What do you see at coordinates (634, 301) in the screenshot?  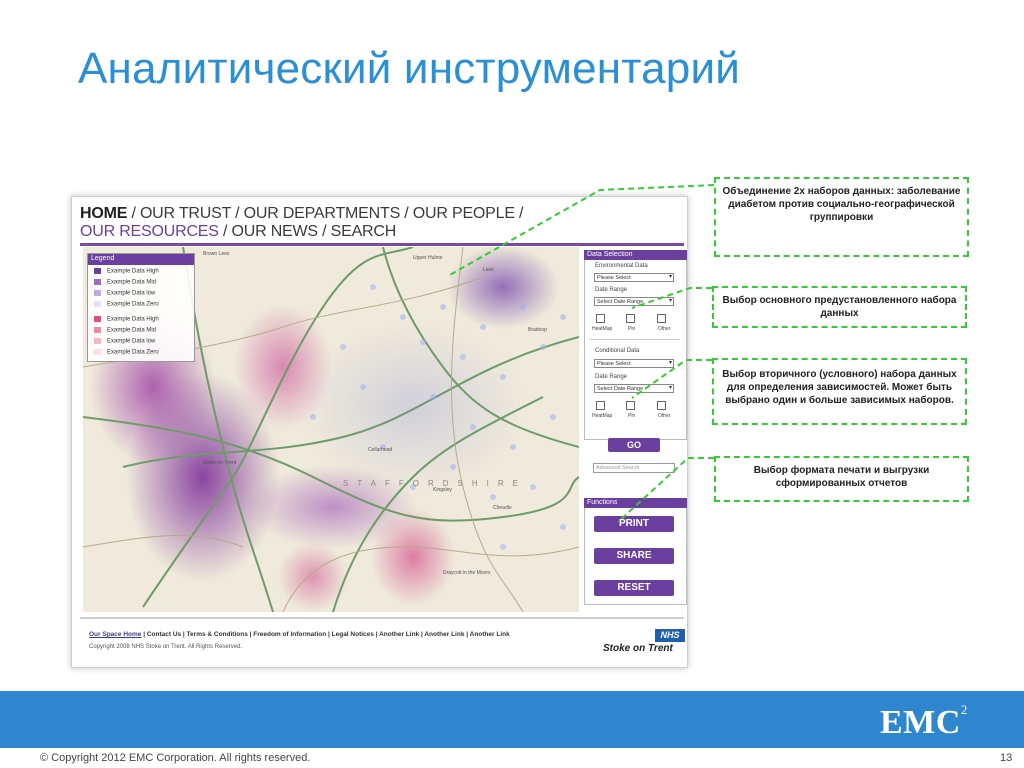 I see `date-range-select: Select Date Range` at bounding box center [634, 301].